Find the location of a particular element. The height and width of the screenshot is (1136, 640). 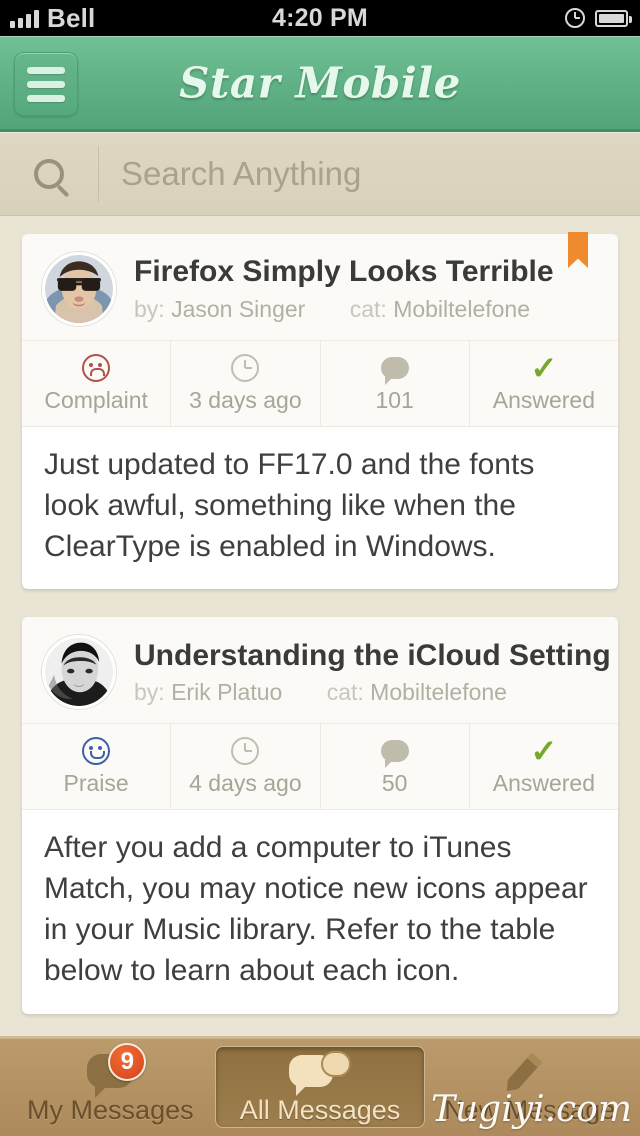

status-bar: Bell 4:20 PM is located at coordinates (320, 18).